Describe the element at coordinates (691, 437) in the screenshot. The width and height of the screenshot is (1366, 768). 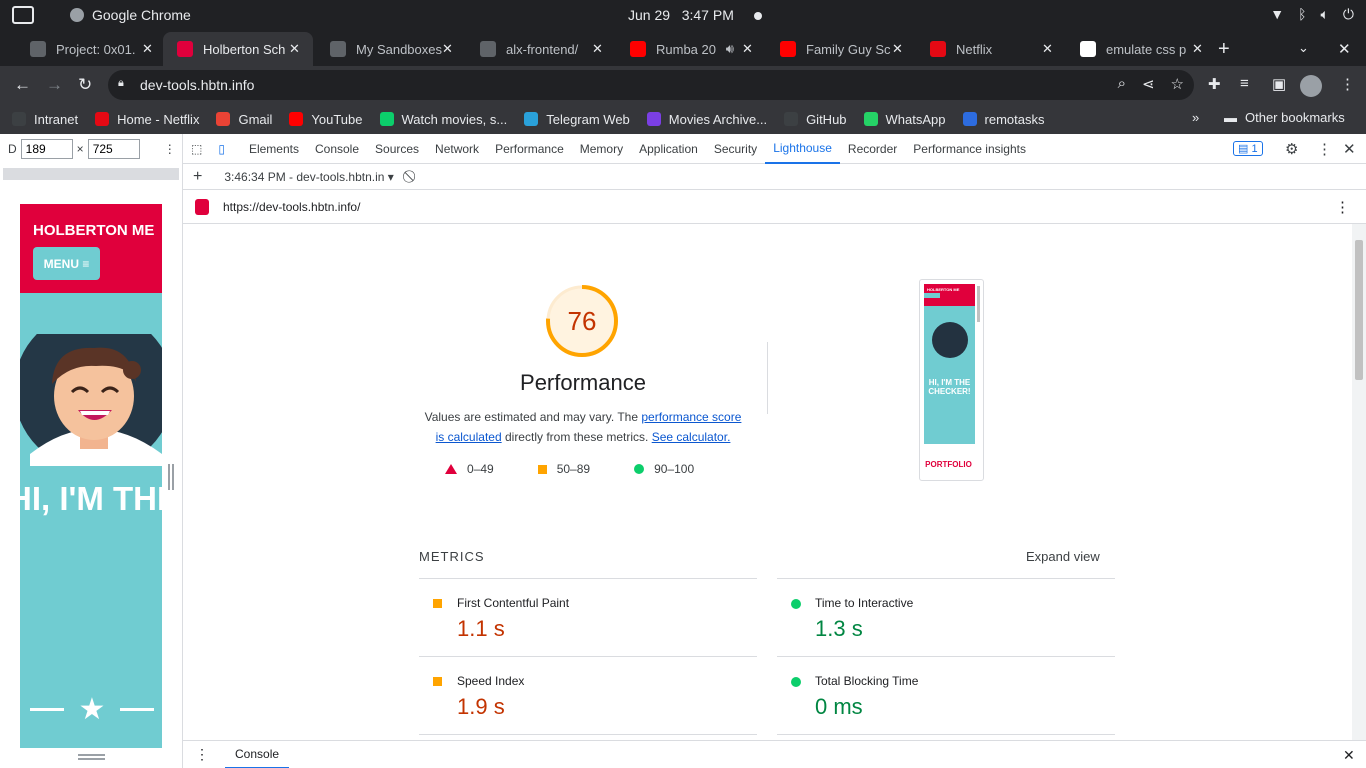
I see `see-calculator-link: See calculator.` at that location.